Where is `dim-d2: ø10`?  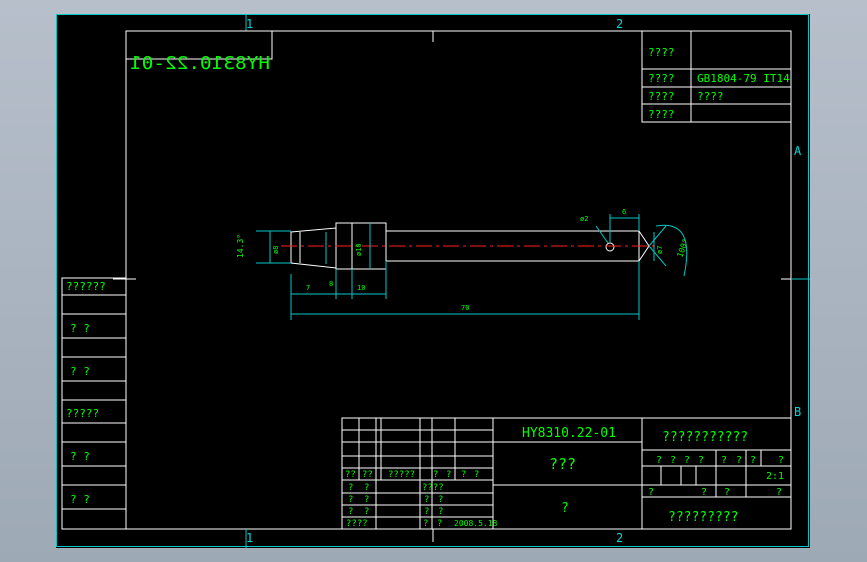
dim-d2: ø10 is located at coordinates (359, 249).